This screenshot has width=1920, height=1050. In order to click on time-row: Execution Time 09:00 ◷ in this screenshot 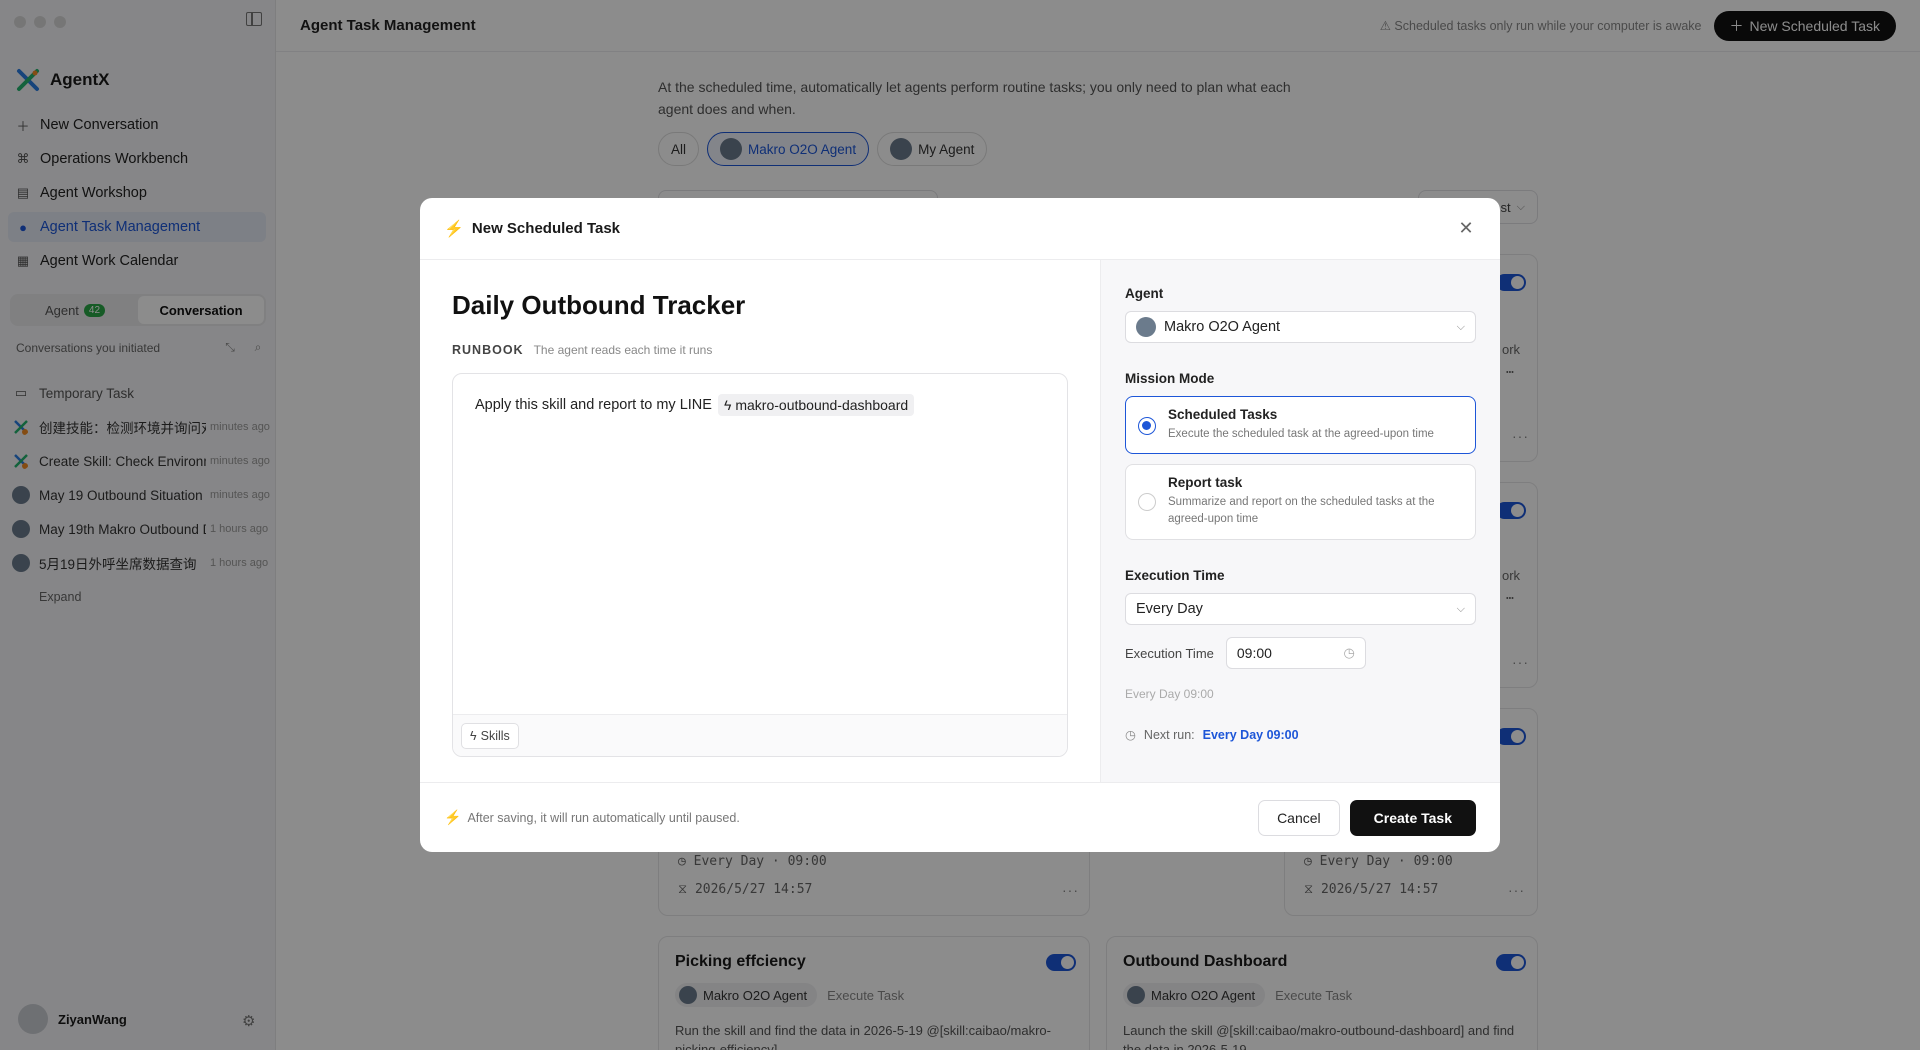, I will do `click(1300, 653)`.